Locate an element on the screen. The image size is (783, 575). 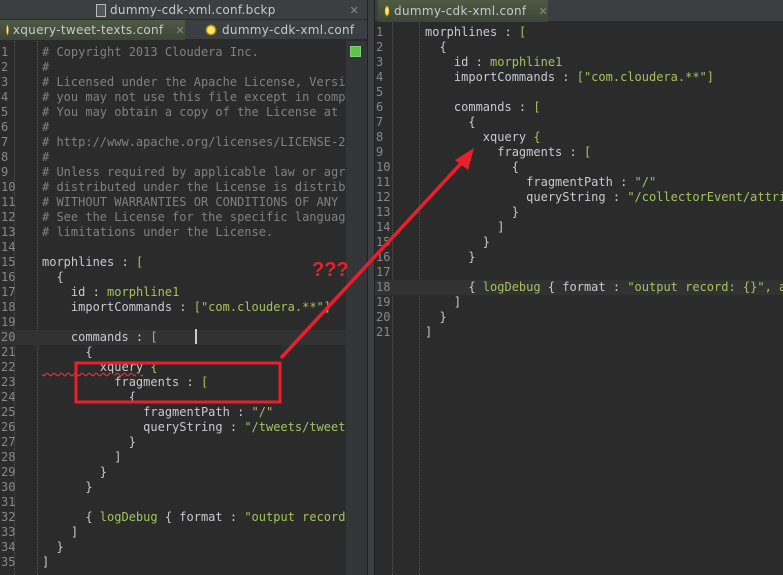
annotation-label: ??? is located at coordinates (330, 270).